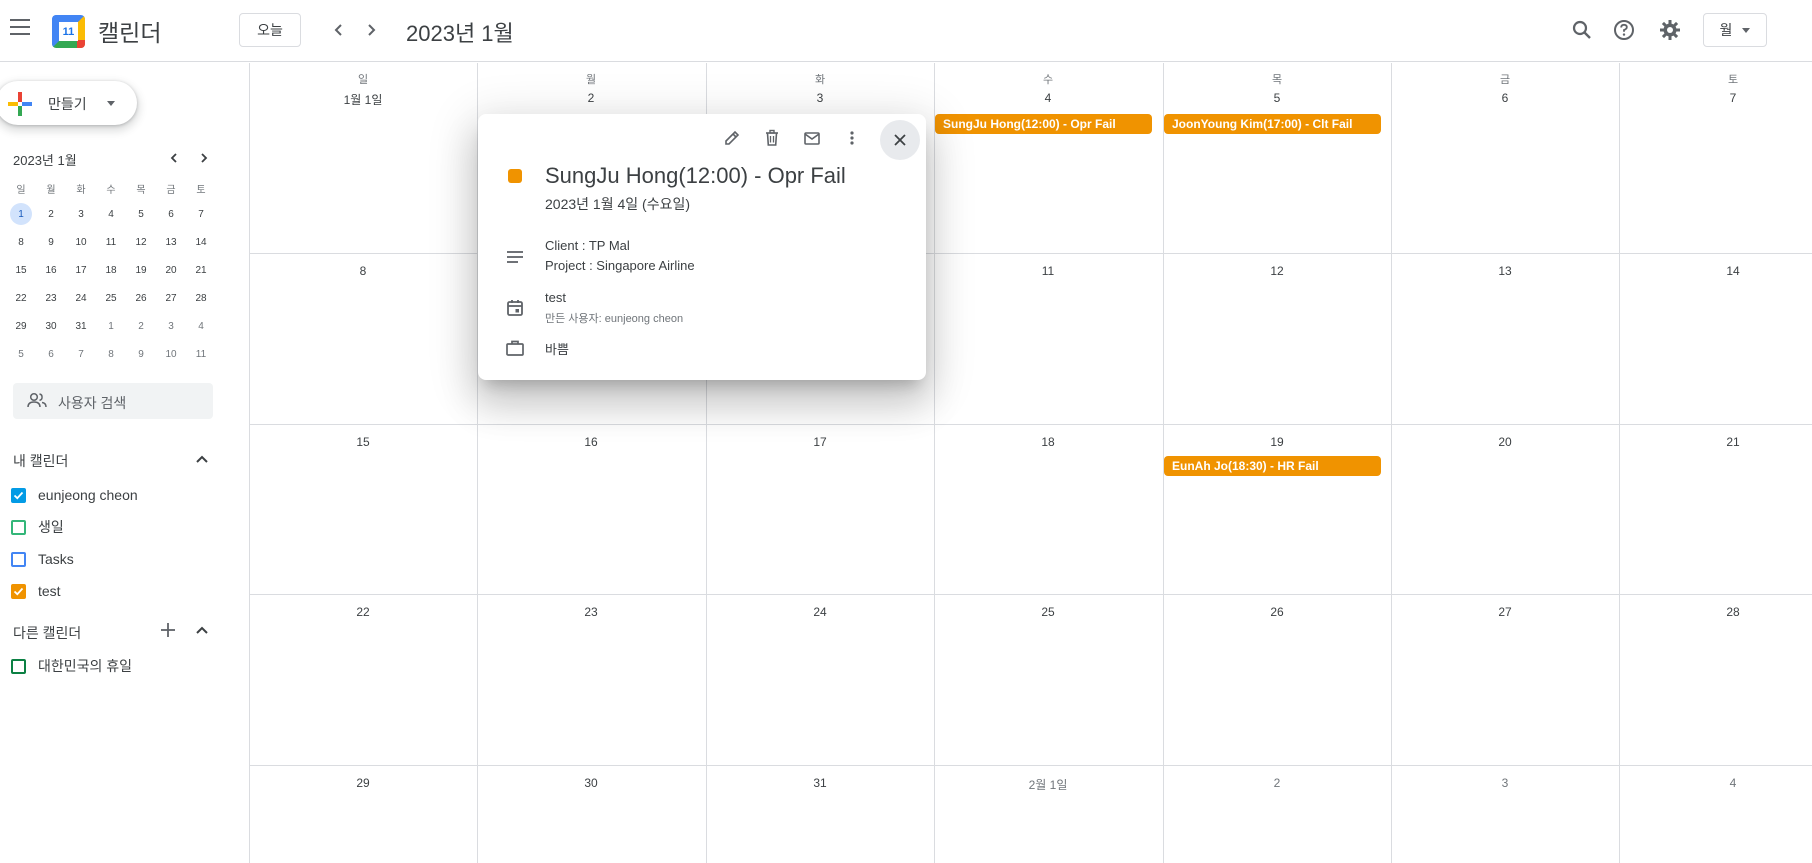 The height and width of the screenshot is (863, 1812). Describe the element at coordinates (42, 559) in the screenshot. I see `calendar-item: Tasks` at that location.